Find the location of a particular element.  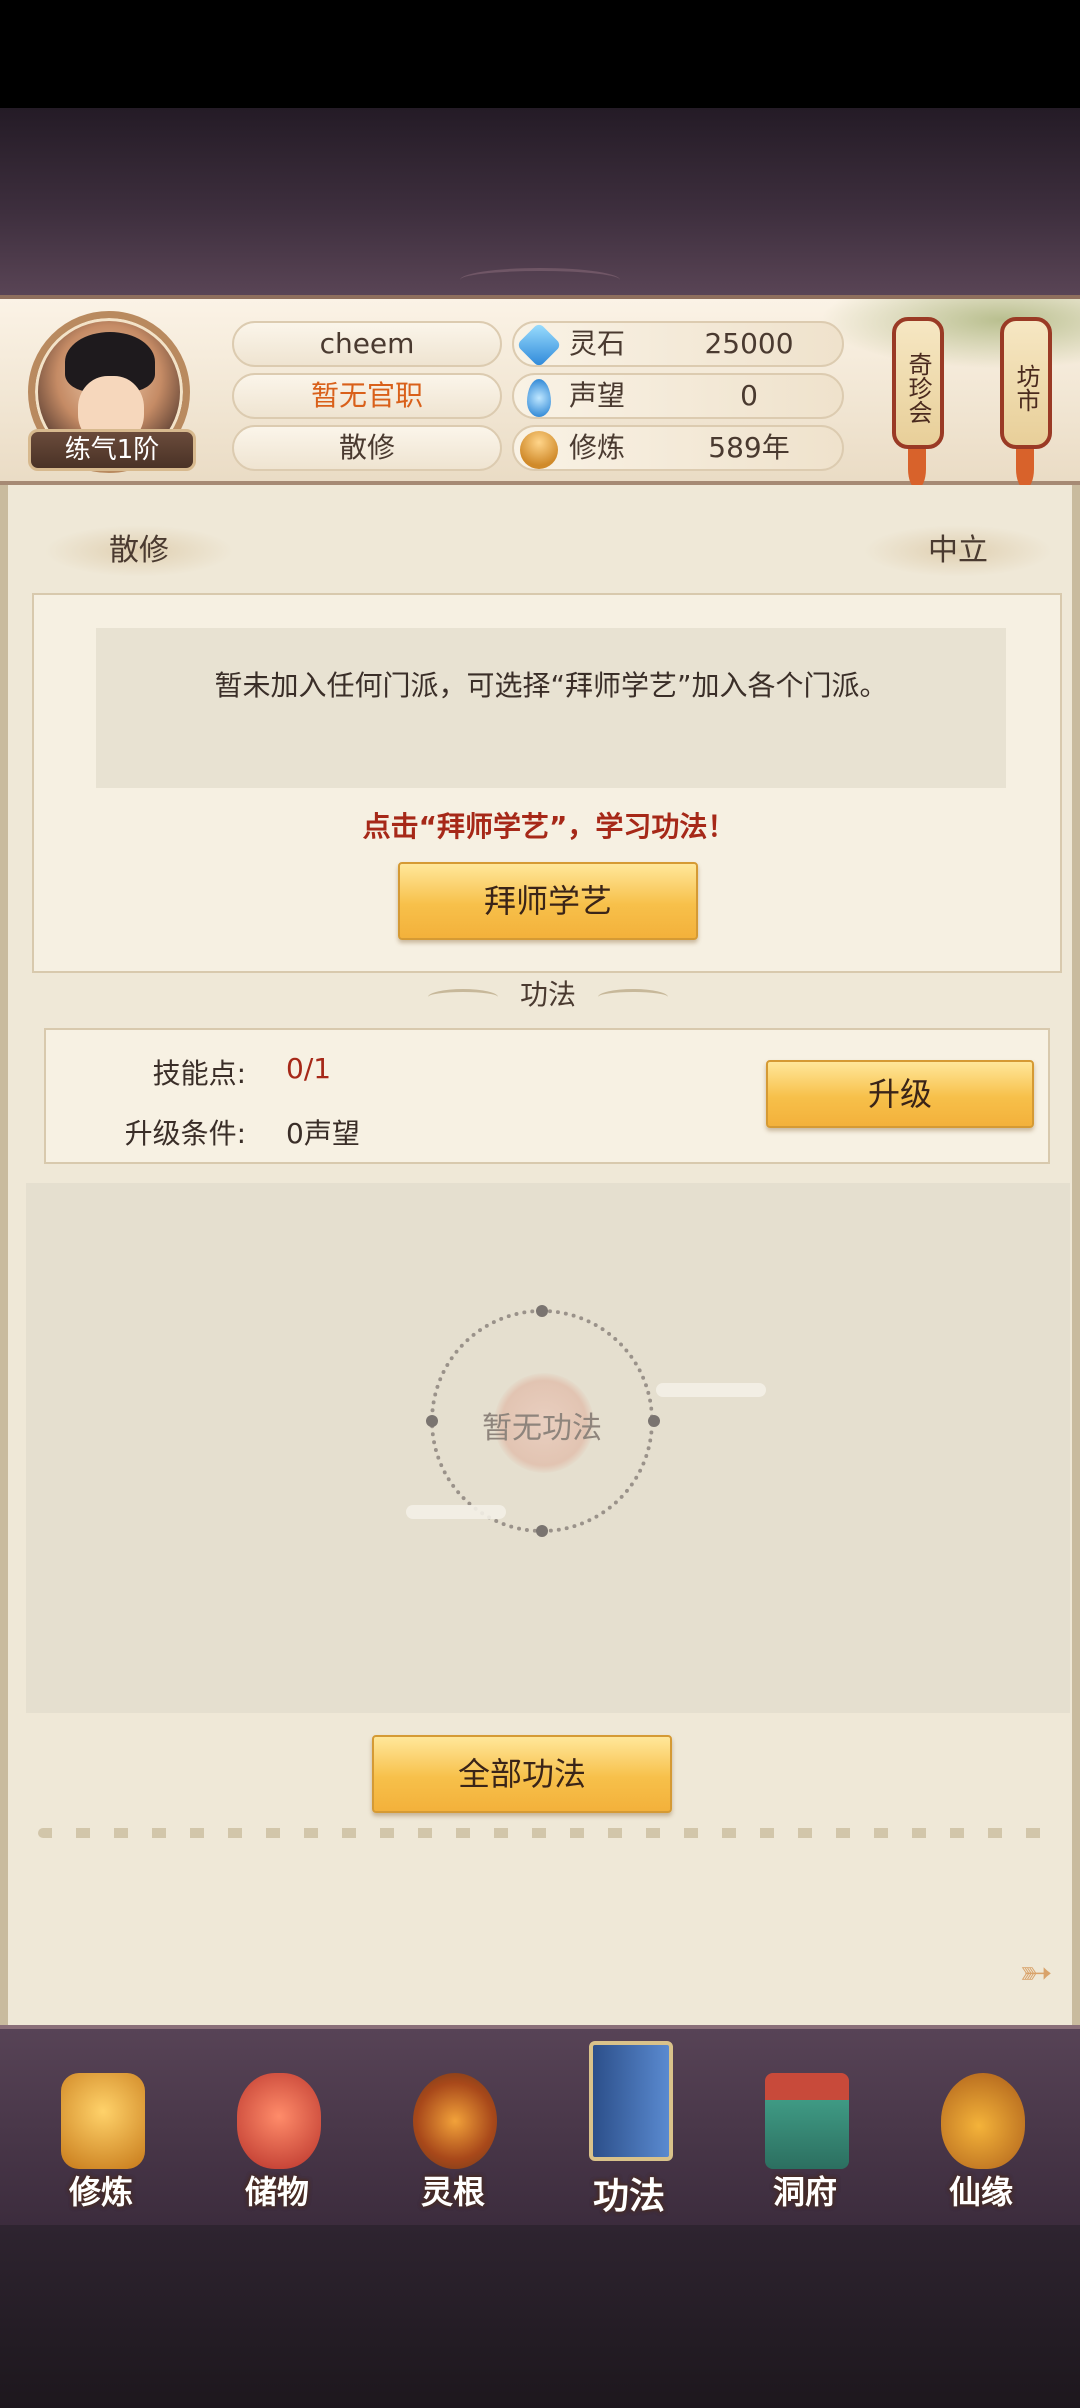

nav-label: 仙缘 is located at coordinates (980, 2192).